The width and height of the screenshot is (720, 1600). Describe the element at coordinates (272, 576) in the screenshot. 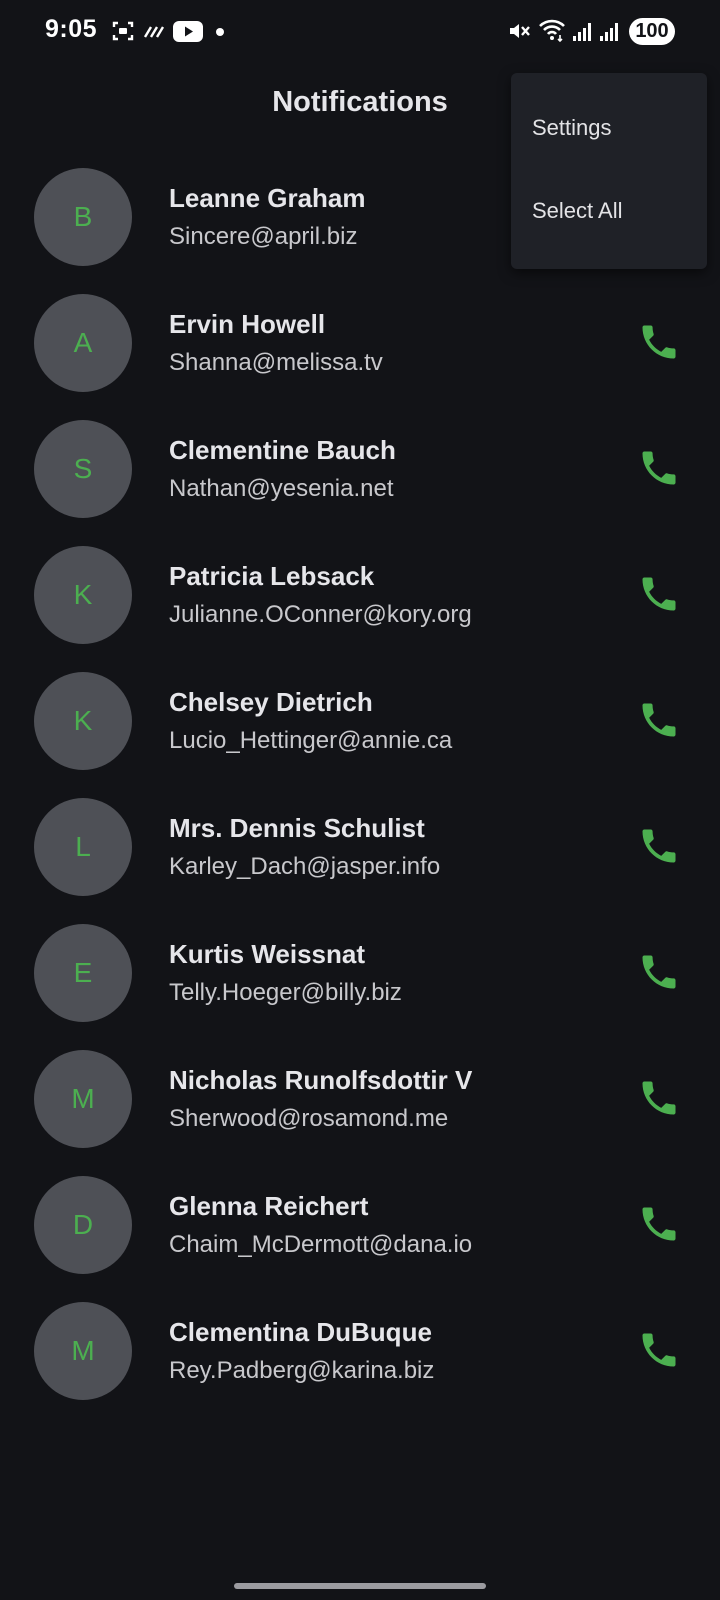

I see `contact-name: Patricia Lebsack` at that location.